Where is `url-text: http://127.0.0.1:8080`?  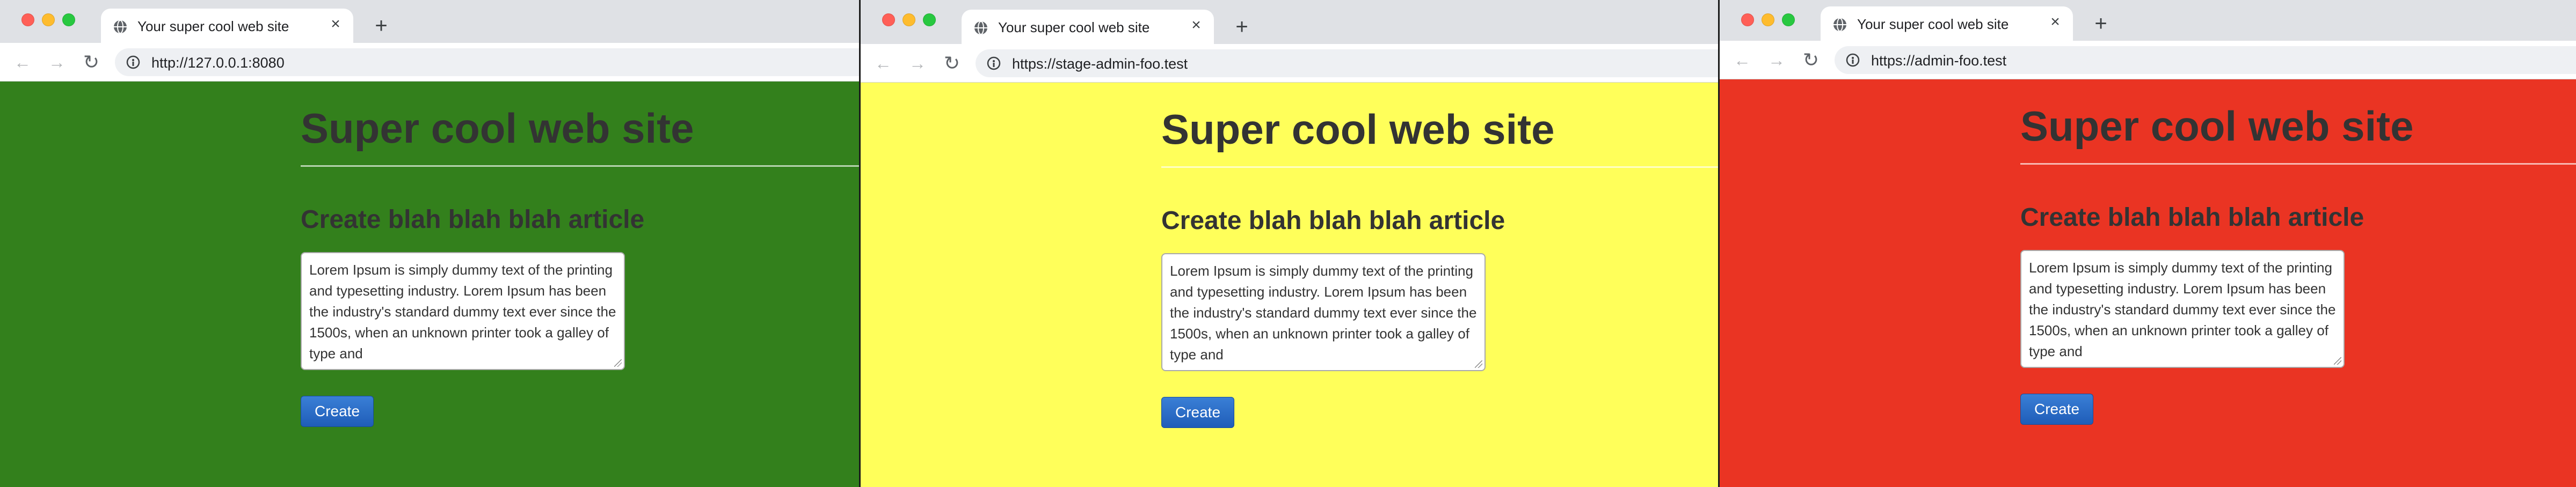 url-text: http://127.0.0.1:8080 is located at coordinates (218, 63).